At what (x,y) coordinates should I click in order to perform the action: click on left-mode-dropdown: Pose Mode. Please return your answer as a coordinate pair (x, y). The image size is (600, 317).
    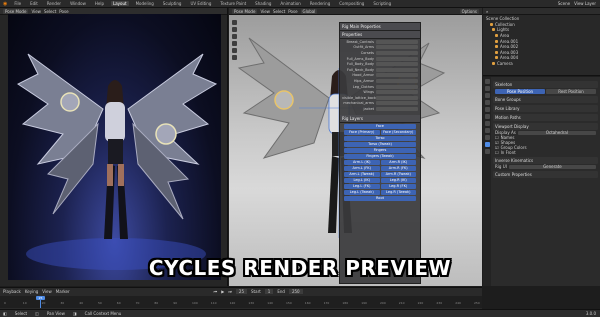
    Looking at the image, I should click on (16, 11).